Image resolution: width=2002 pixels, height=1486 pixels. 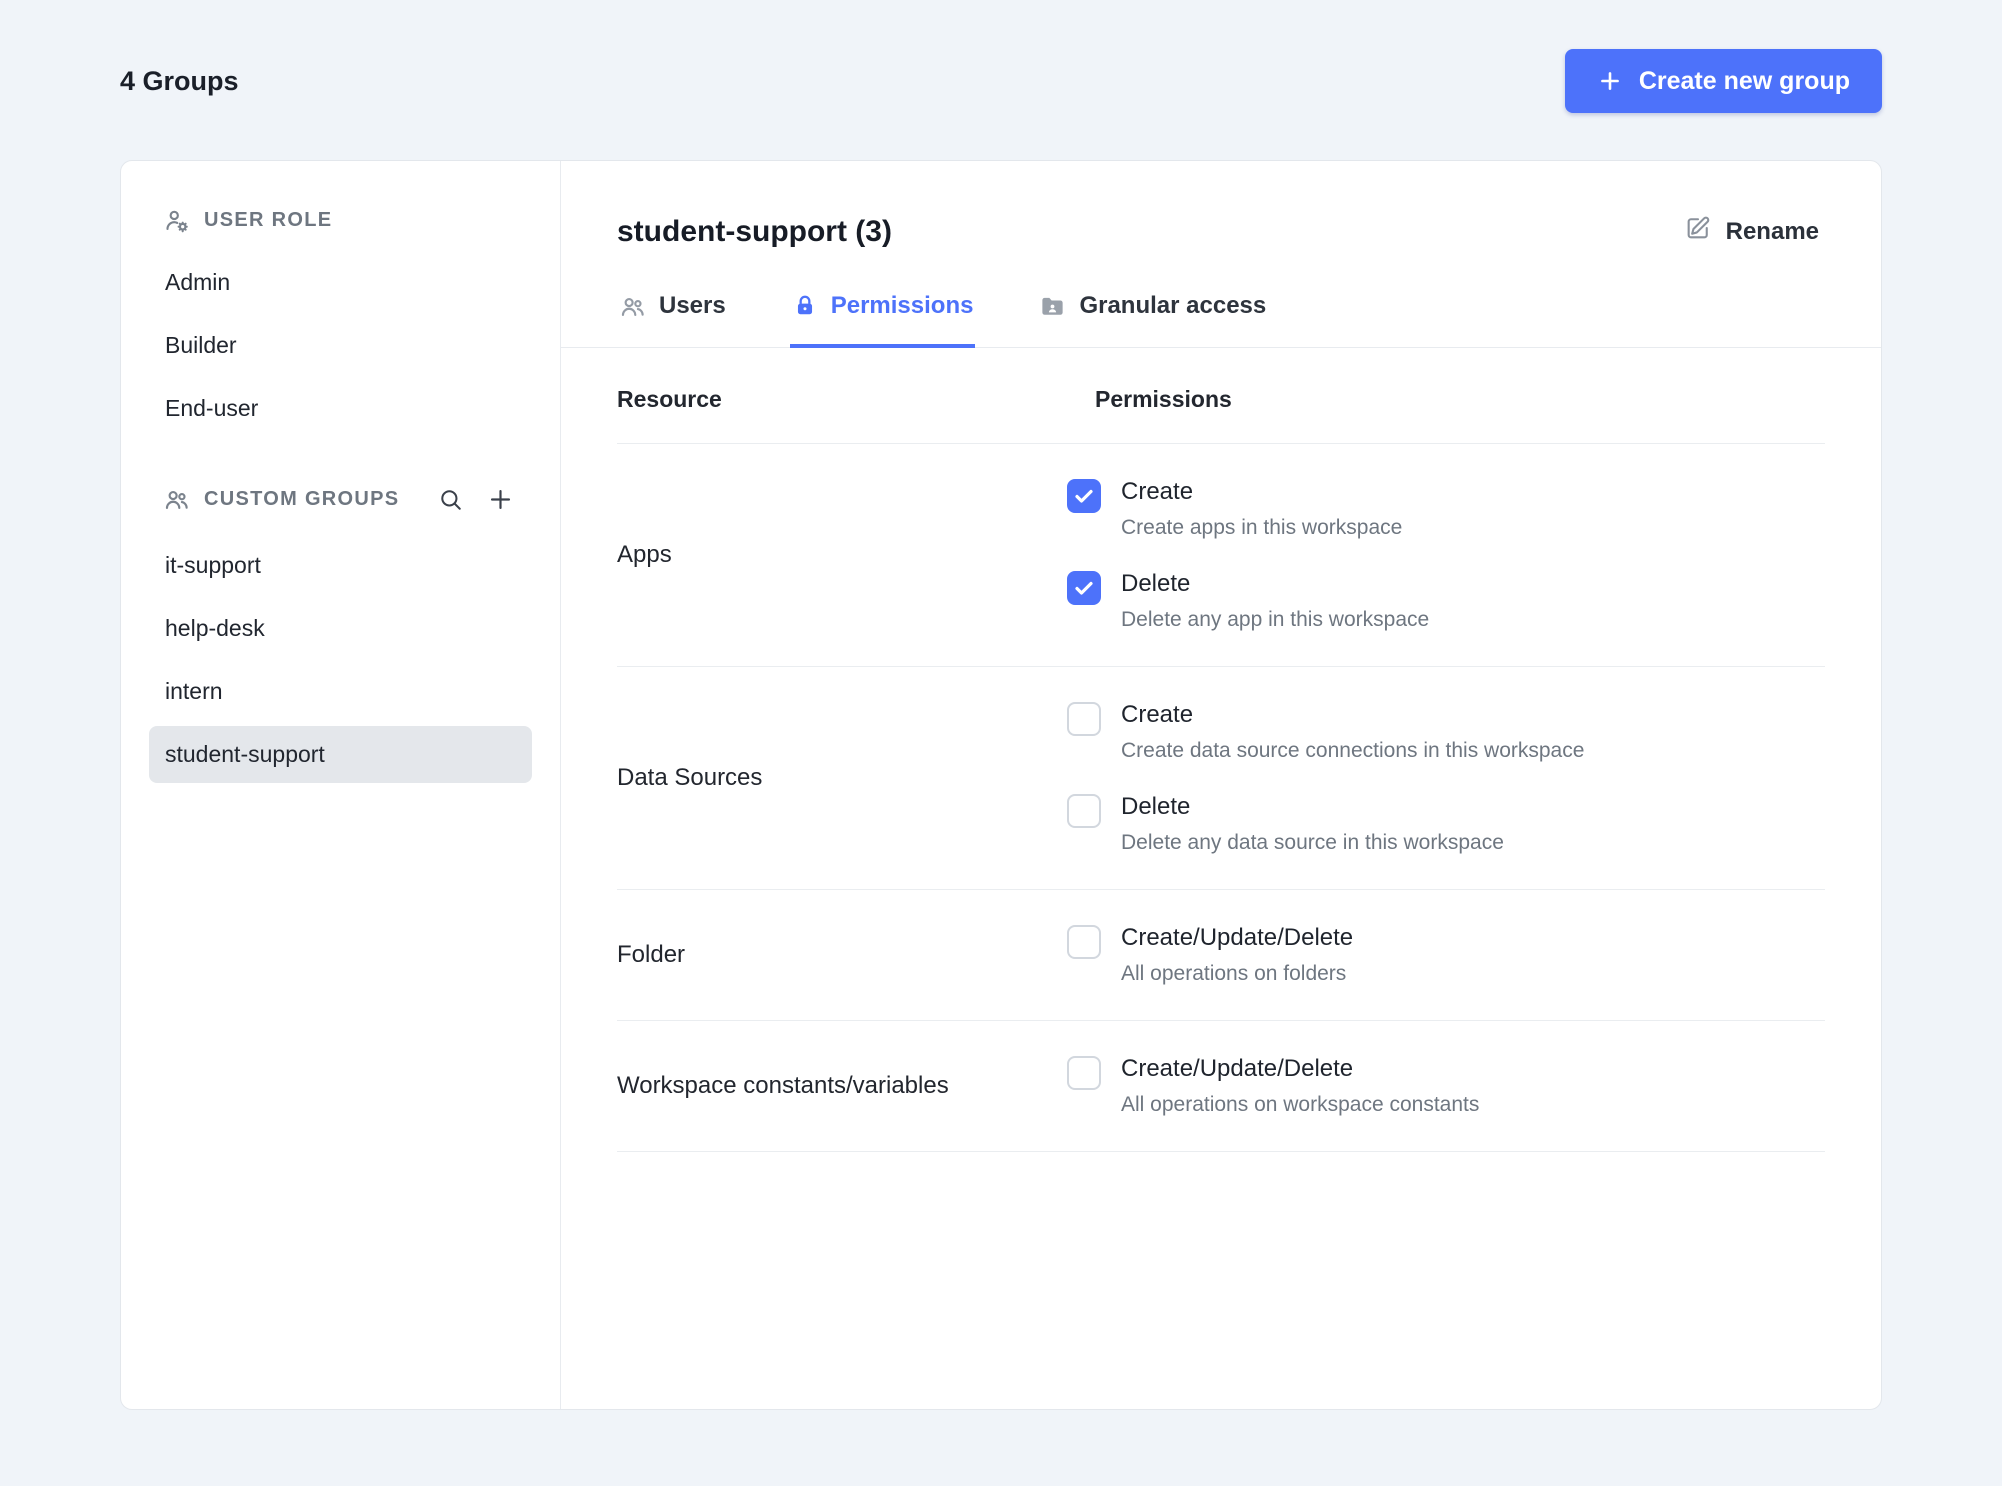 What do you see at coordinates (1173, 305) in the screenshot?
I see `tab-granular-access-label: Granular access` at bounding box center [1173, 305].